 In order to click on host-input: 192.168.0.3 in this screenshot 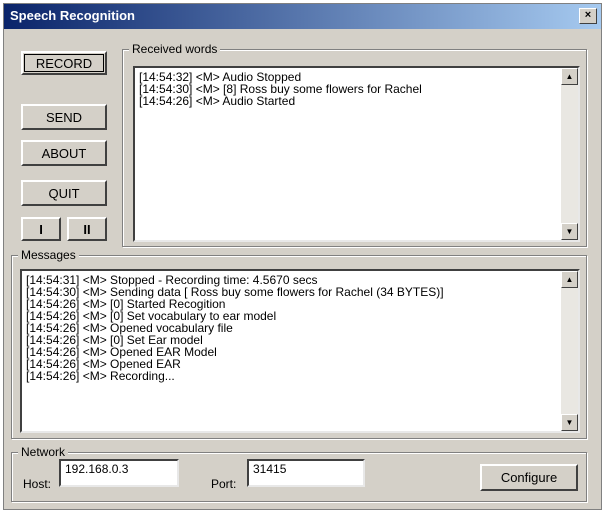, I will do `click(119, 473)`.